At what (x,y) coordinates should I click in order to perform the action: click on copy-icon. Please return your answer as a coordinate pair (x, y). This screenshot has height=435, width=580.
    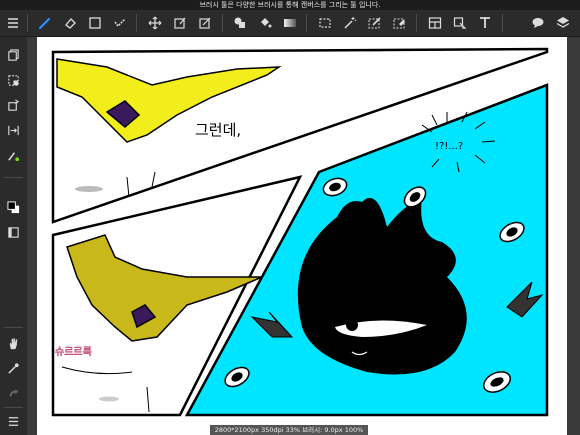
    Looking at the image, I should click on (13, 55).